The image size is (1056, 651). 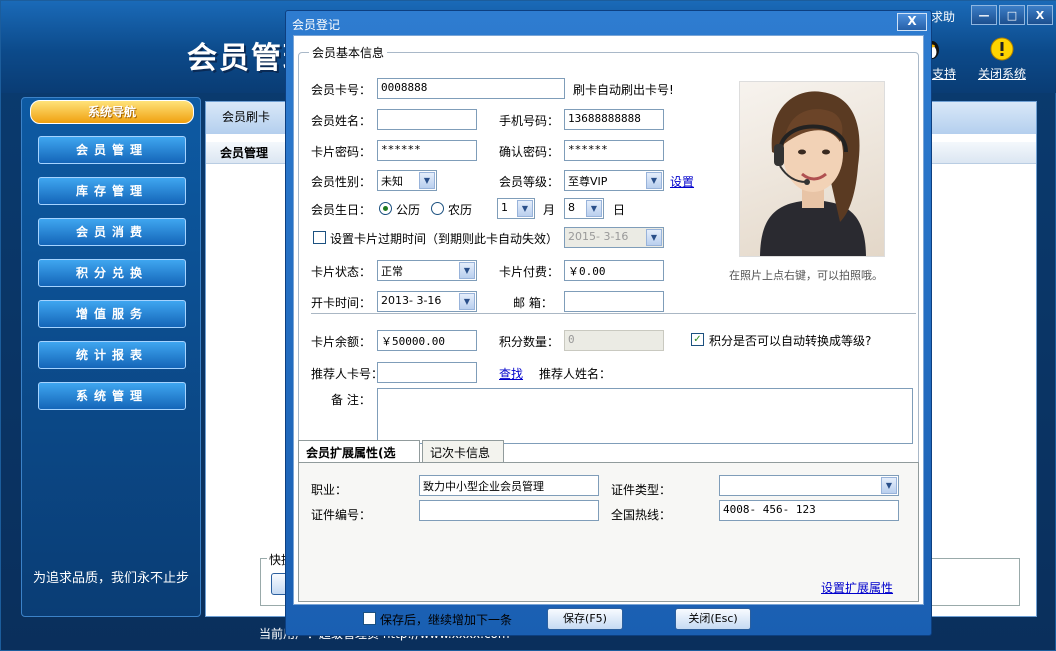 I want to click on slogan: 为追求品质，我们永不止步, so click(x=111, y=578).